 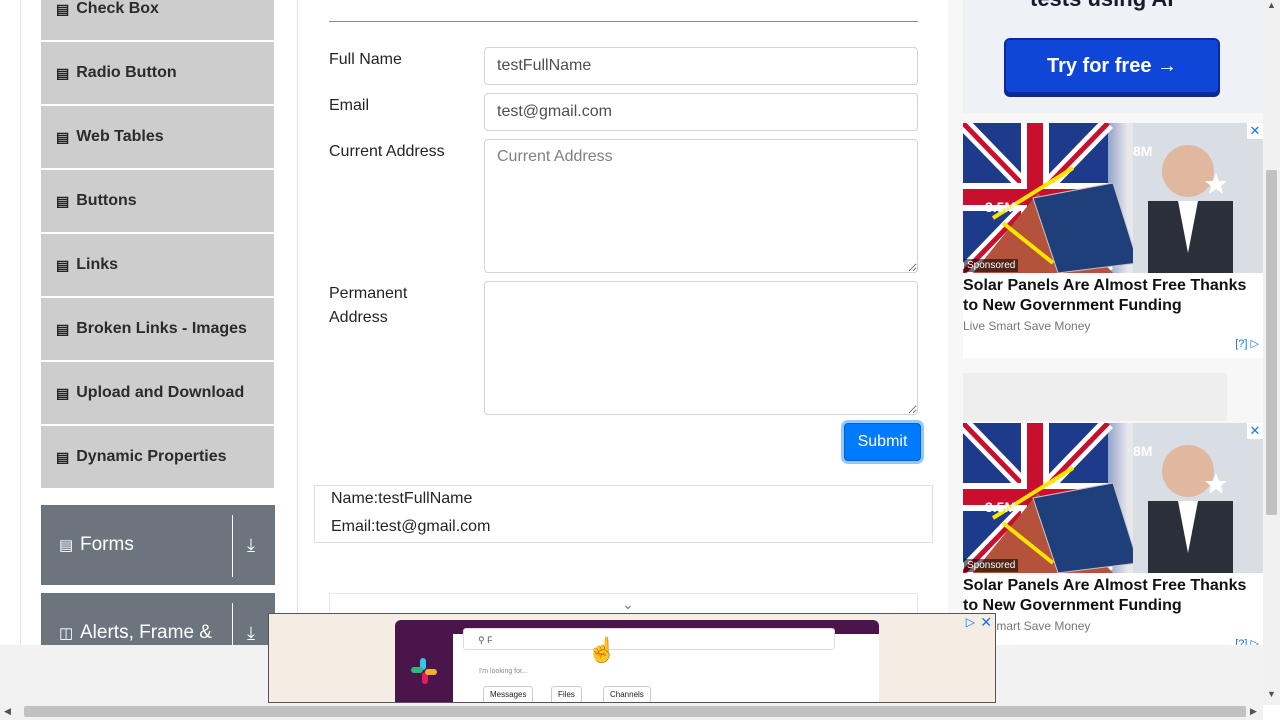 What do you see at coordinates (368, 293) in the screenshot?
I see `permanent-address-label-line1: Permanent` at bounding box center [368, 293].